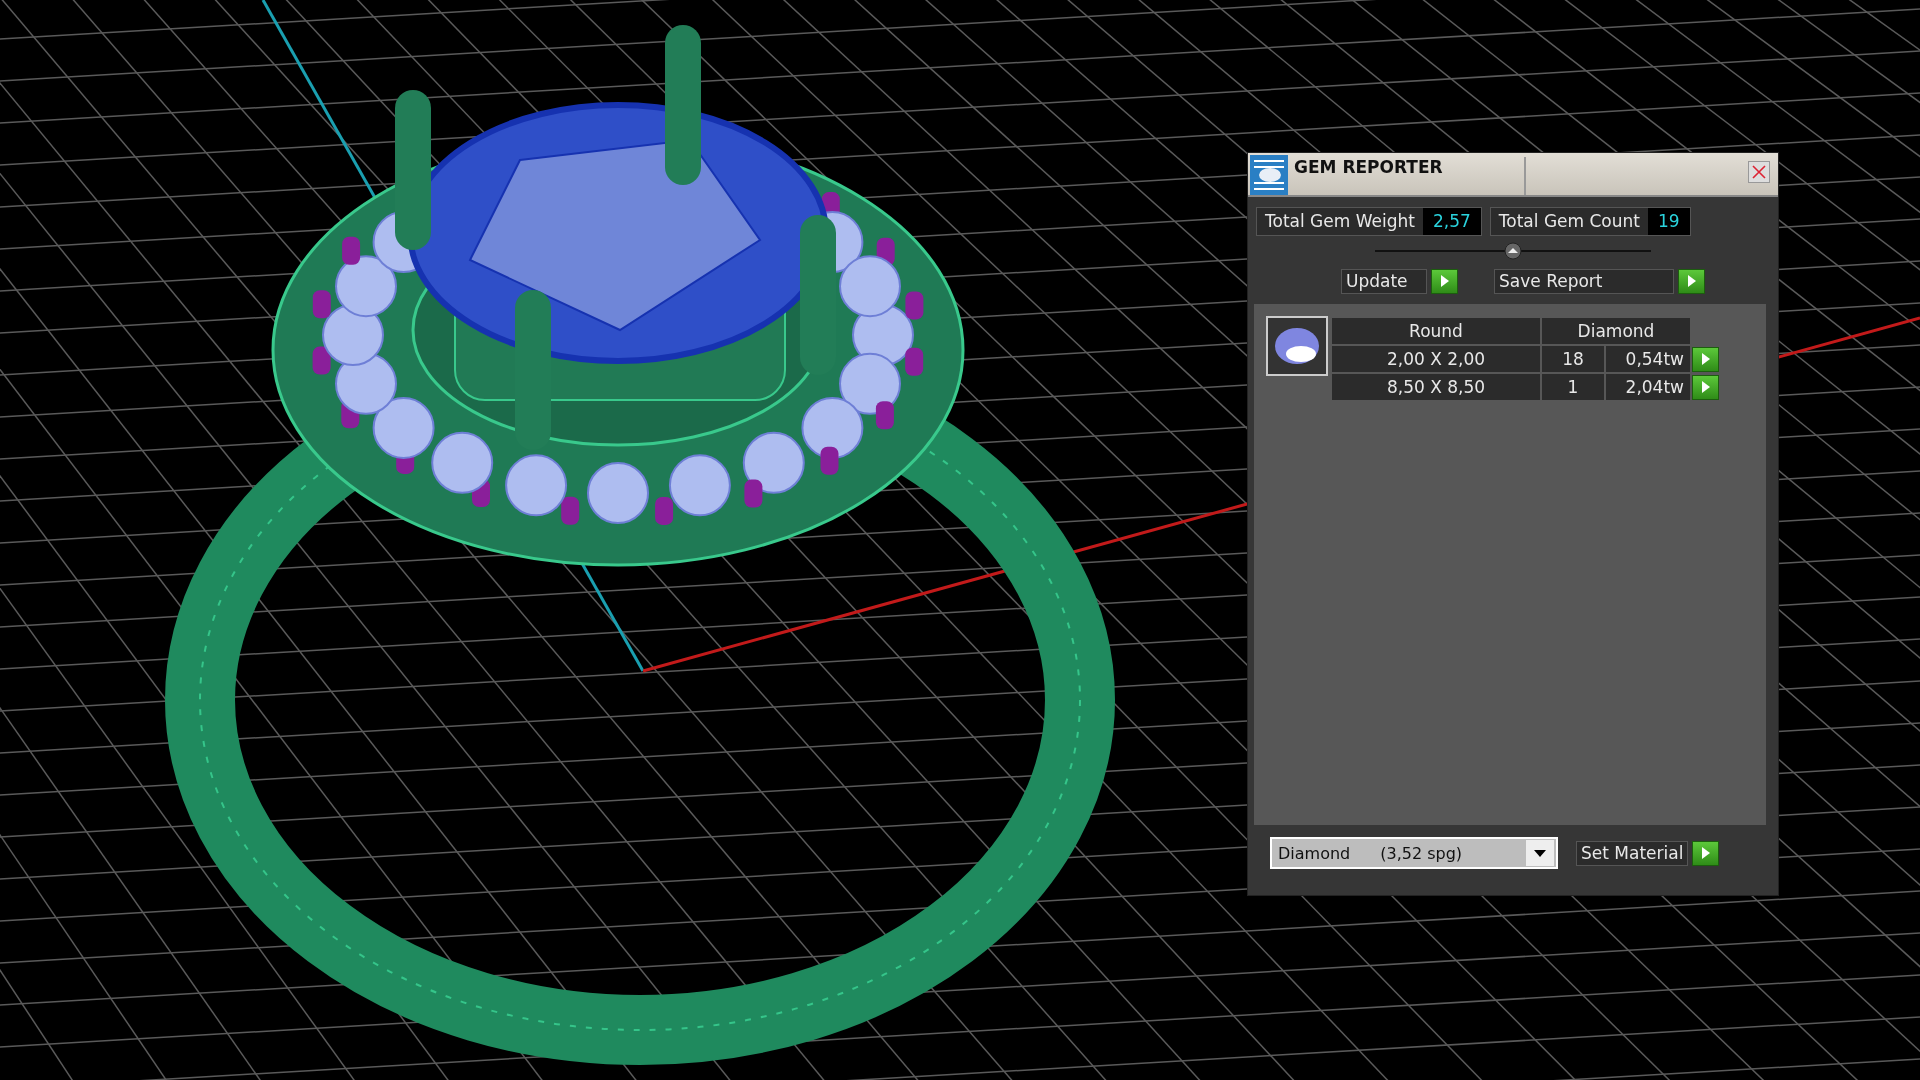  What do you see at coordinates (1513, 251) in the screenshot?
I see `collapse-handle-drawing` at bounding box center [1513, 251].